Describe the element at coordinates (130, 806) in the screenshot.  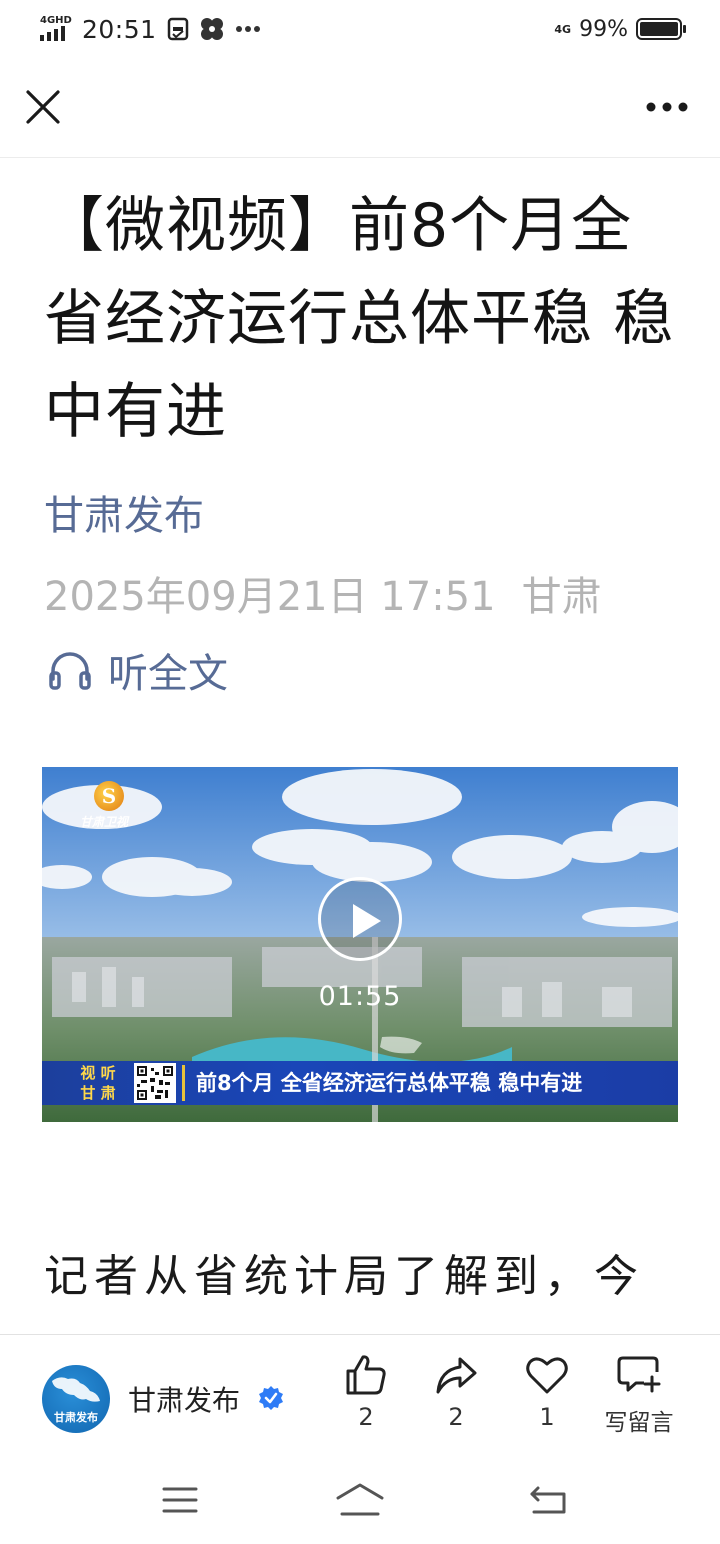
I see `channel-logo: S 甘肃卫视` at that location.